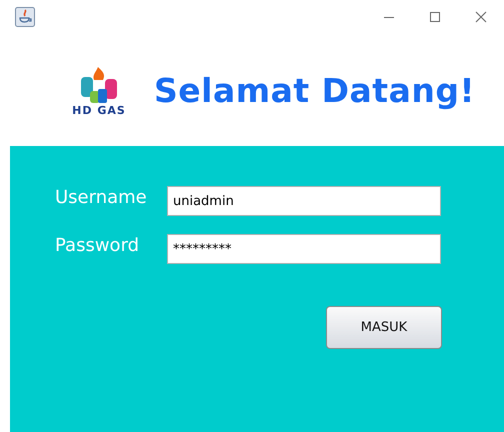 The height and width of the screenshot is (432, 504). Describe the element at coordinates (435, 17) in the screenshot. I see `maximize-icon` at that location.